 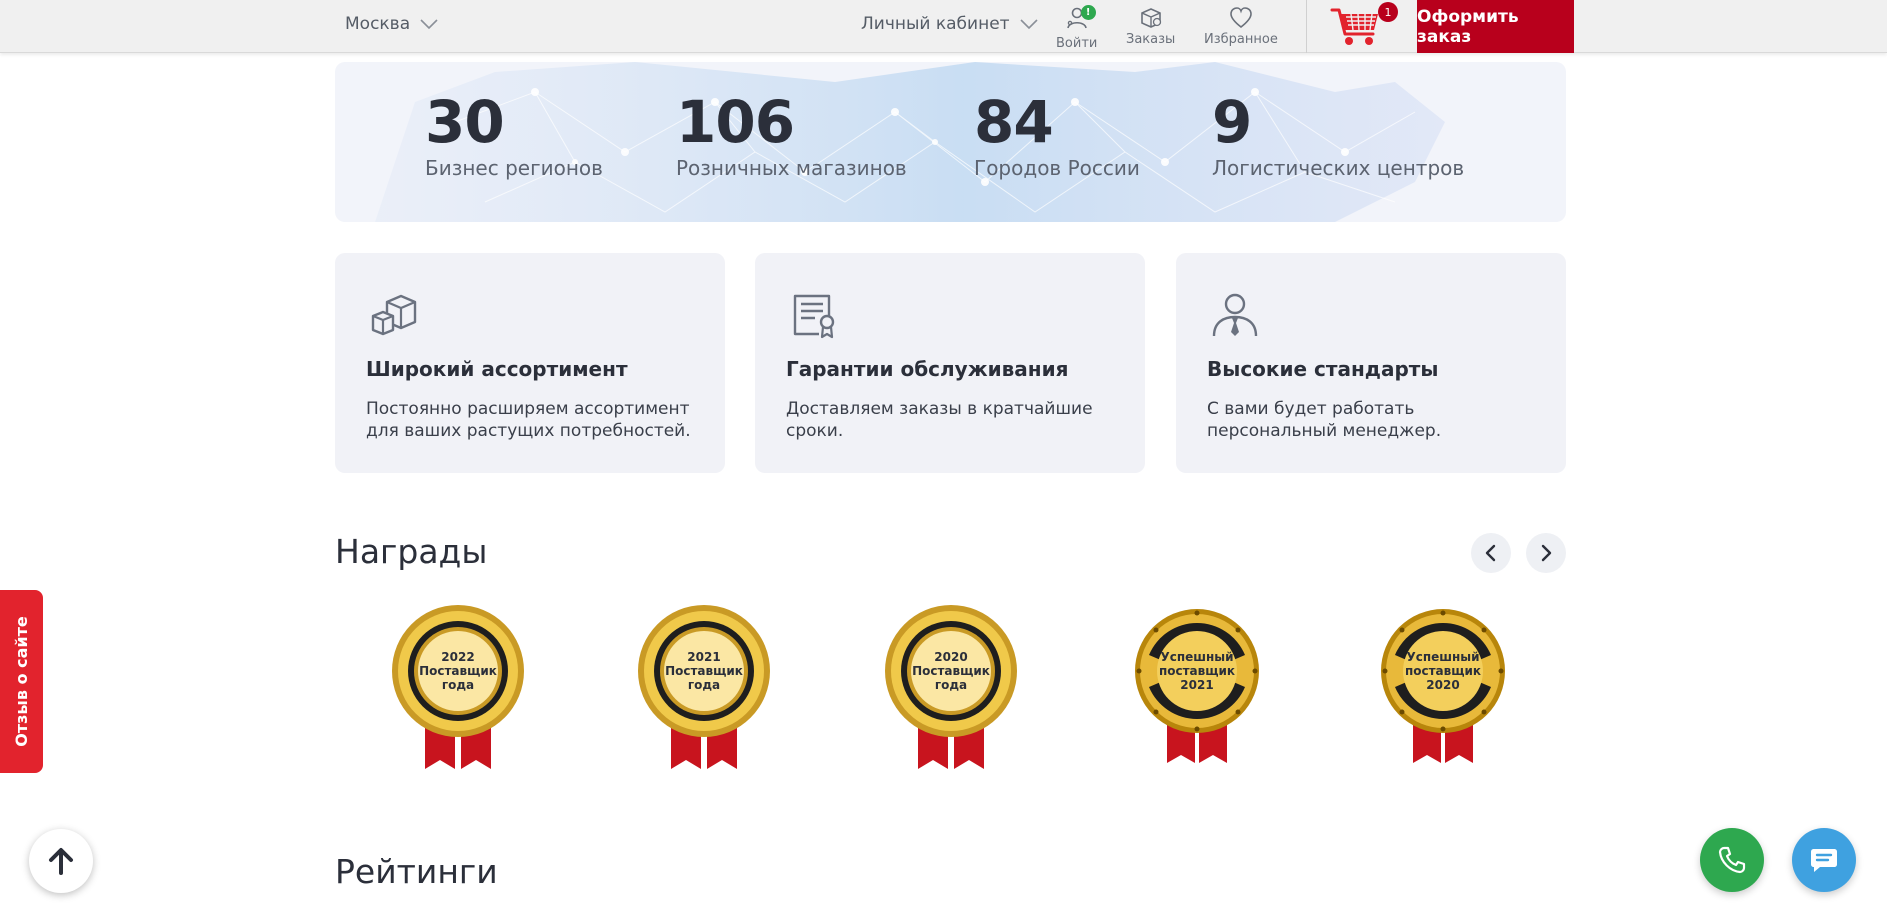 What do you see at coordinates (1495, 26) in the screenshot?
I see `checkout-button: Оформить заказ` at bounding box center [1495, 26].